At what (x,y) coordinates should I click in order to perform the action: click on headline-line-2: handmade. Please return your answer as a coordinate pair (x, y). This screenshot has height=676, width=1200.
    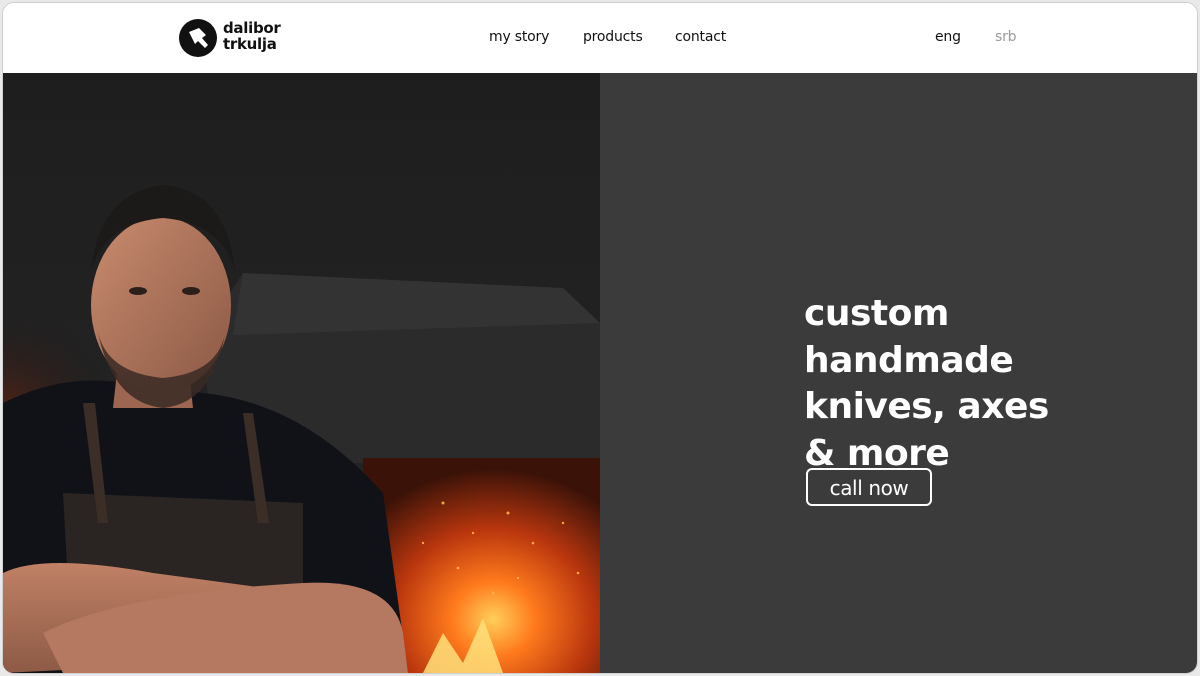
    Looking at the image, I should click on (909, 360).